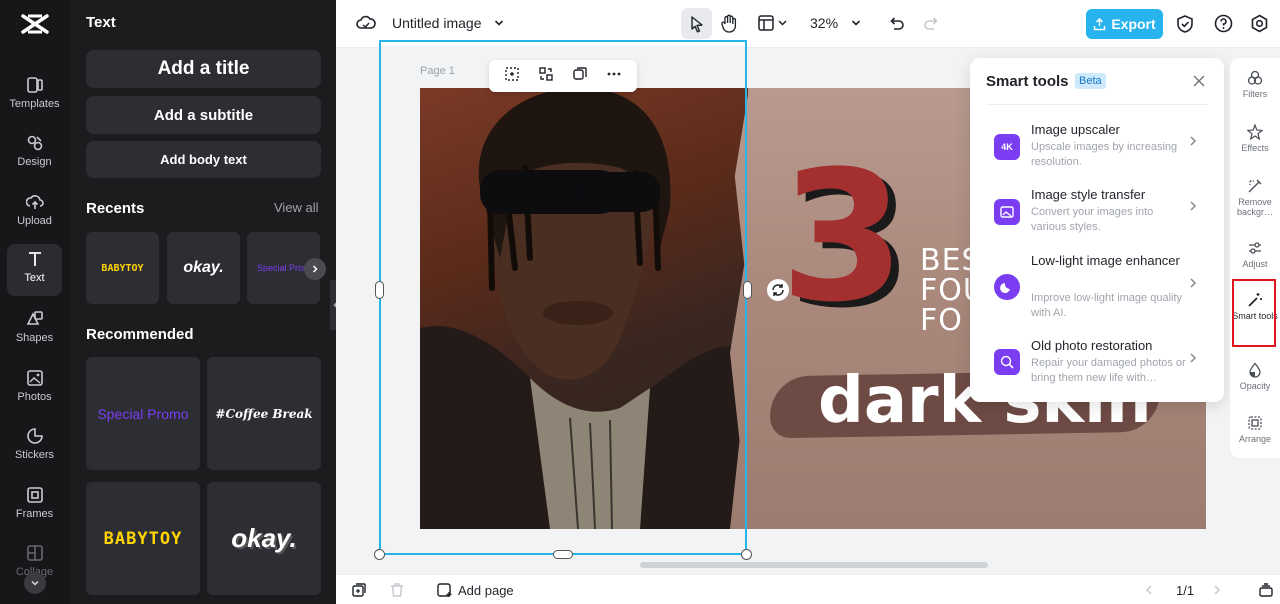  I want to click on cloud-sync-icon, so click(366, 23).